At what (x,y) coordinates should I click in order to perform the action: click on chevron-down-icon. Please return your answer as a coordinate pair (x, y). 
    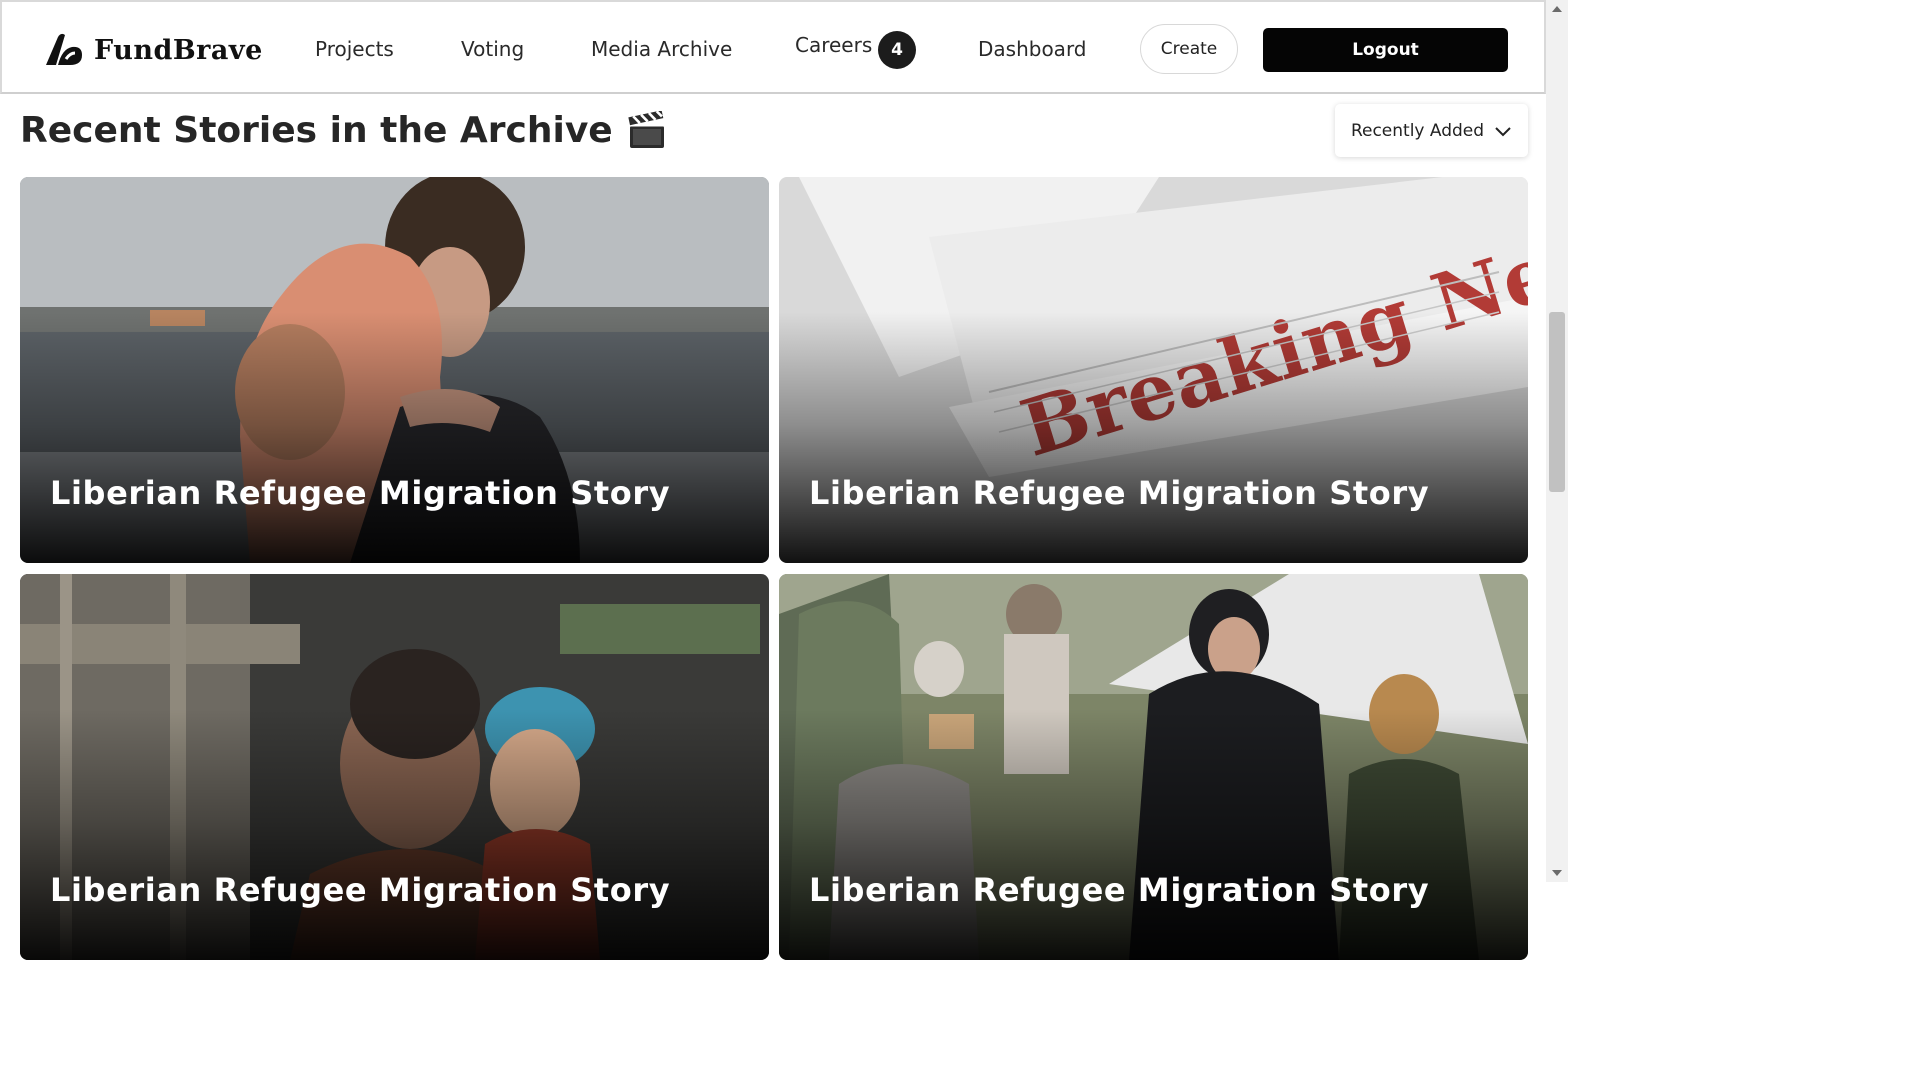
    Looking at the image, I should click on (1503, 131).